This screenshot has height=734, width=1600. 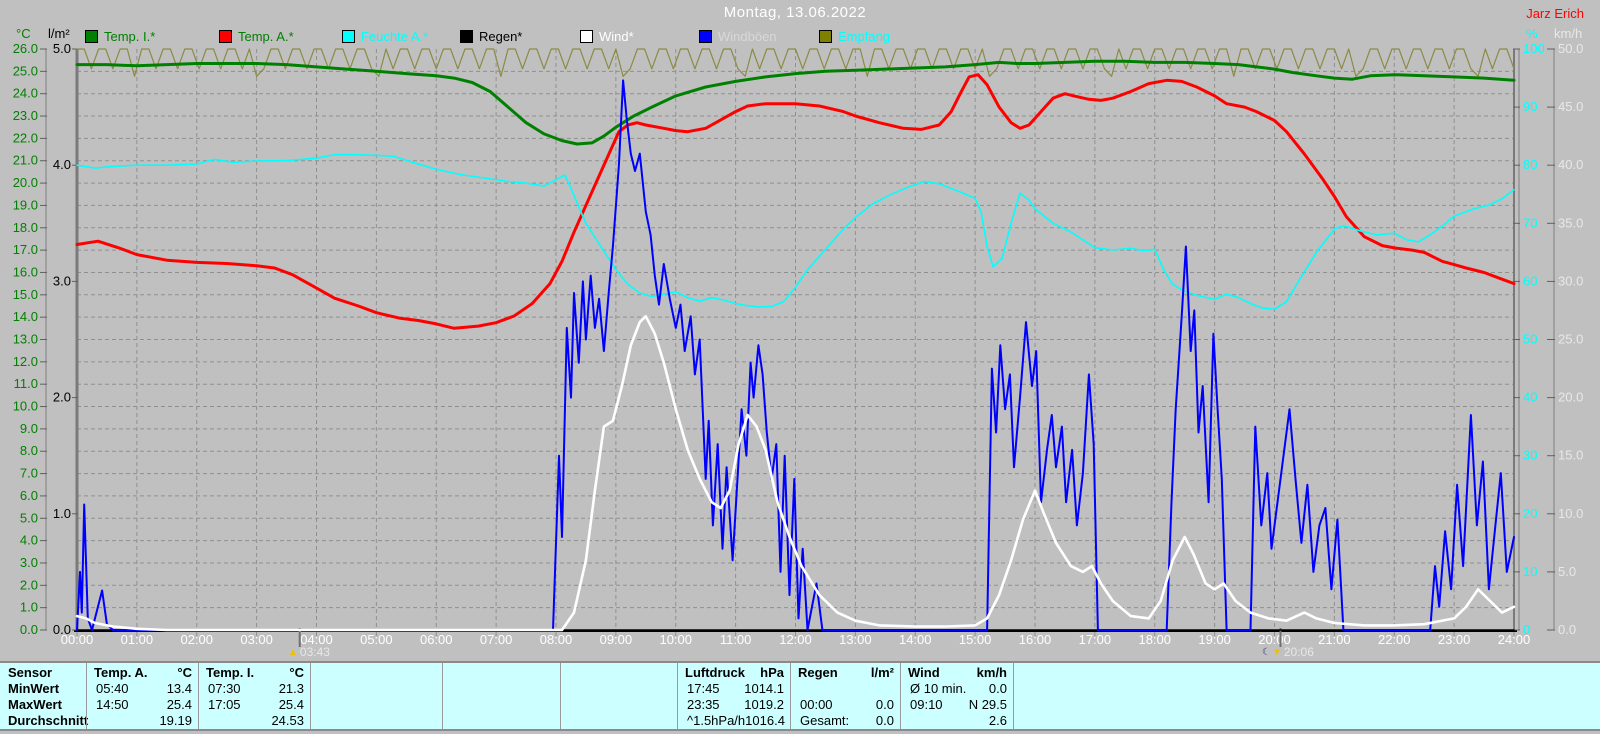 I want to click on summary-row-labels: Sensor MinWert MaxWert Durchschnitt, so click(x=48, y=697).